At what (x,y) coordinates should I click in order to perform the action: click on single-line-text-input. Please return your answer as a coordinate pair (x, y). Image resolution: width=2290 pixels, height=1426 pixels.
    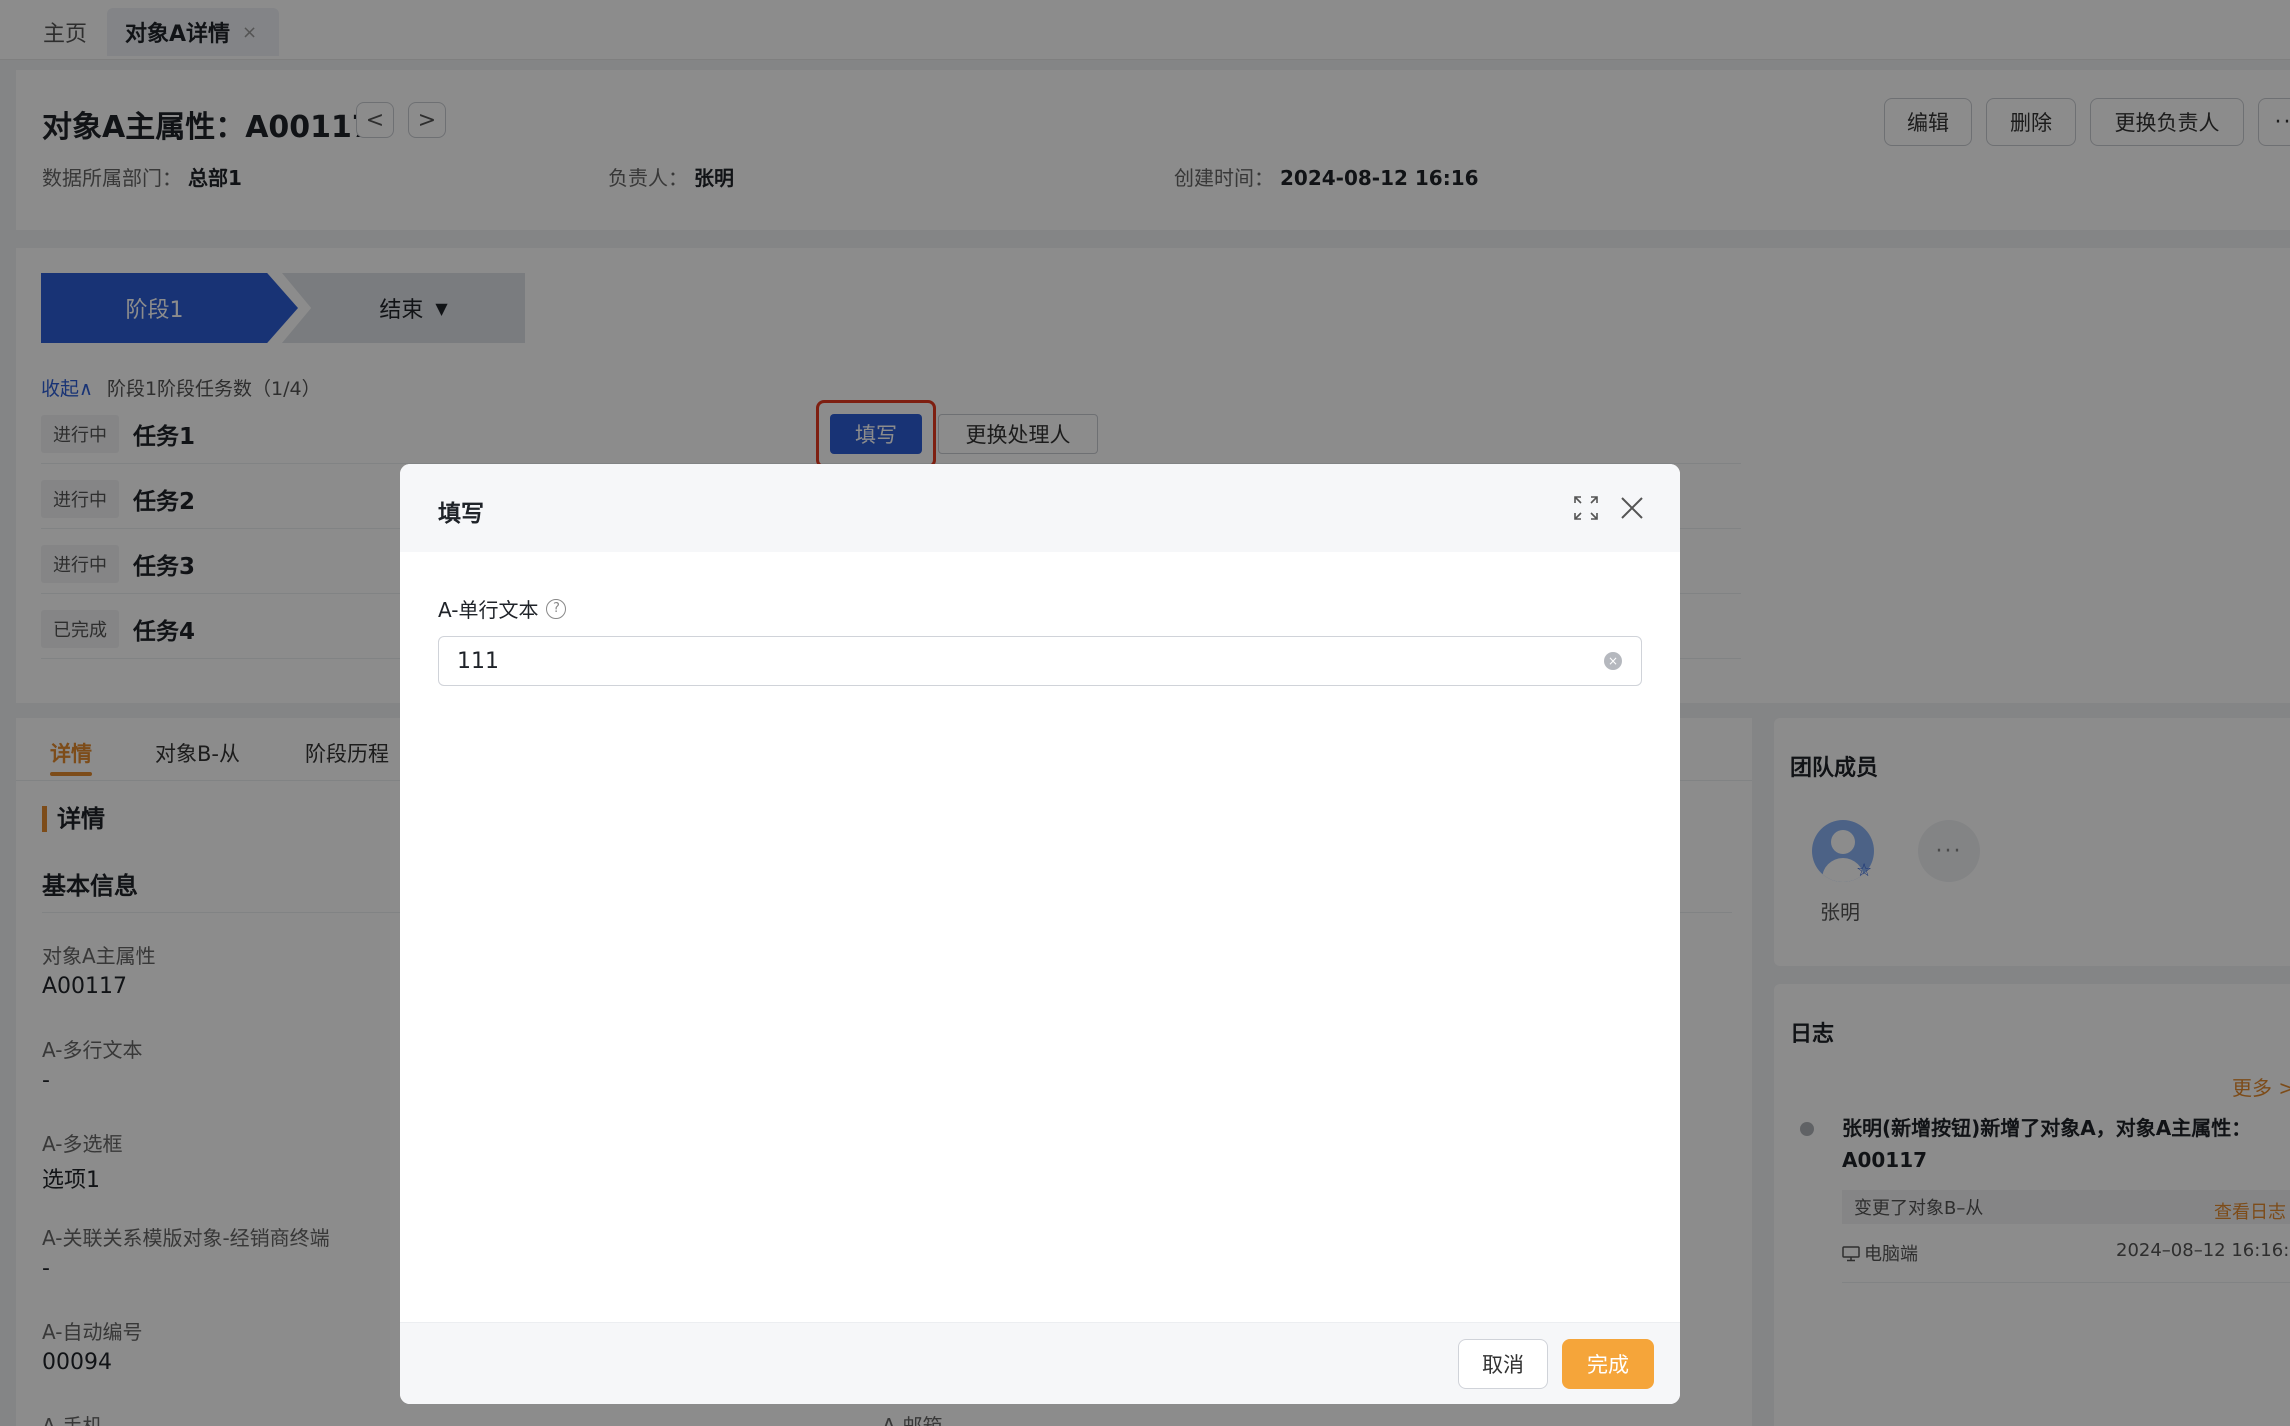
    Looking at the image, I should click on (1040, 661).